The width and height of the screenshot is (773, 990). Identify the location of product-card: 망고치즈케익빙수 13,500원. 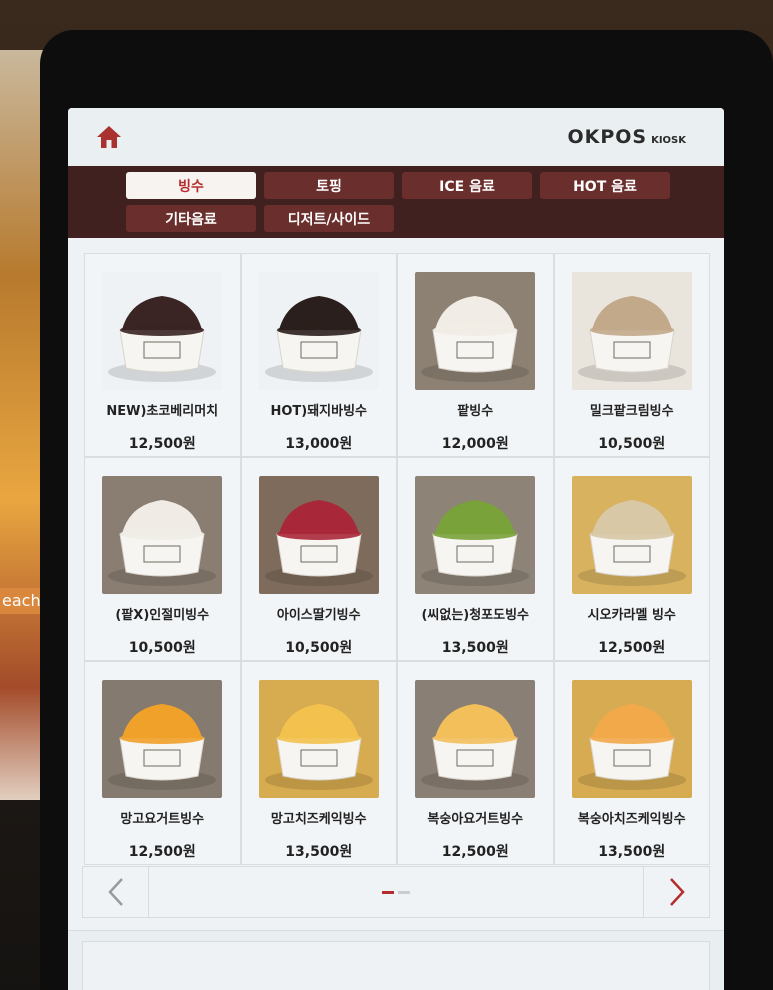
(318, 763).